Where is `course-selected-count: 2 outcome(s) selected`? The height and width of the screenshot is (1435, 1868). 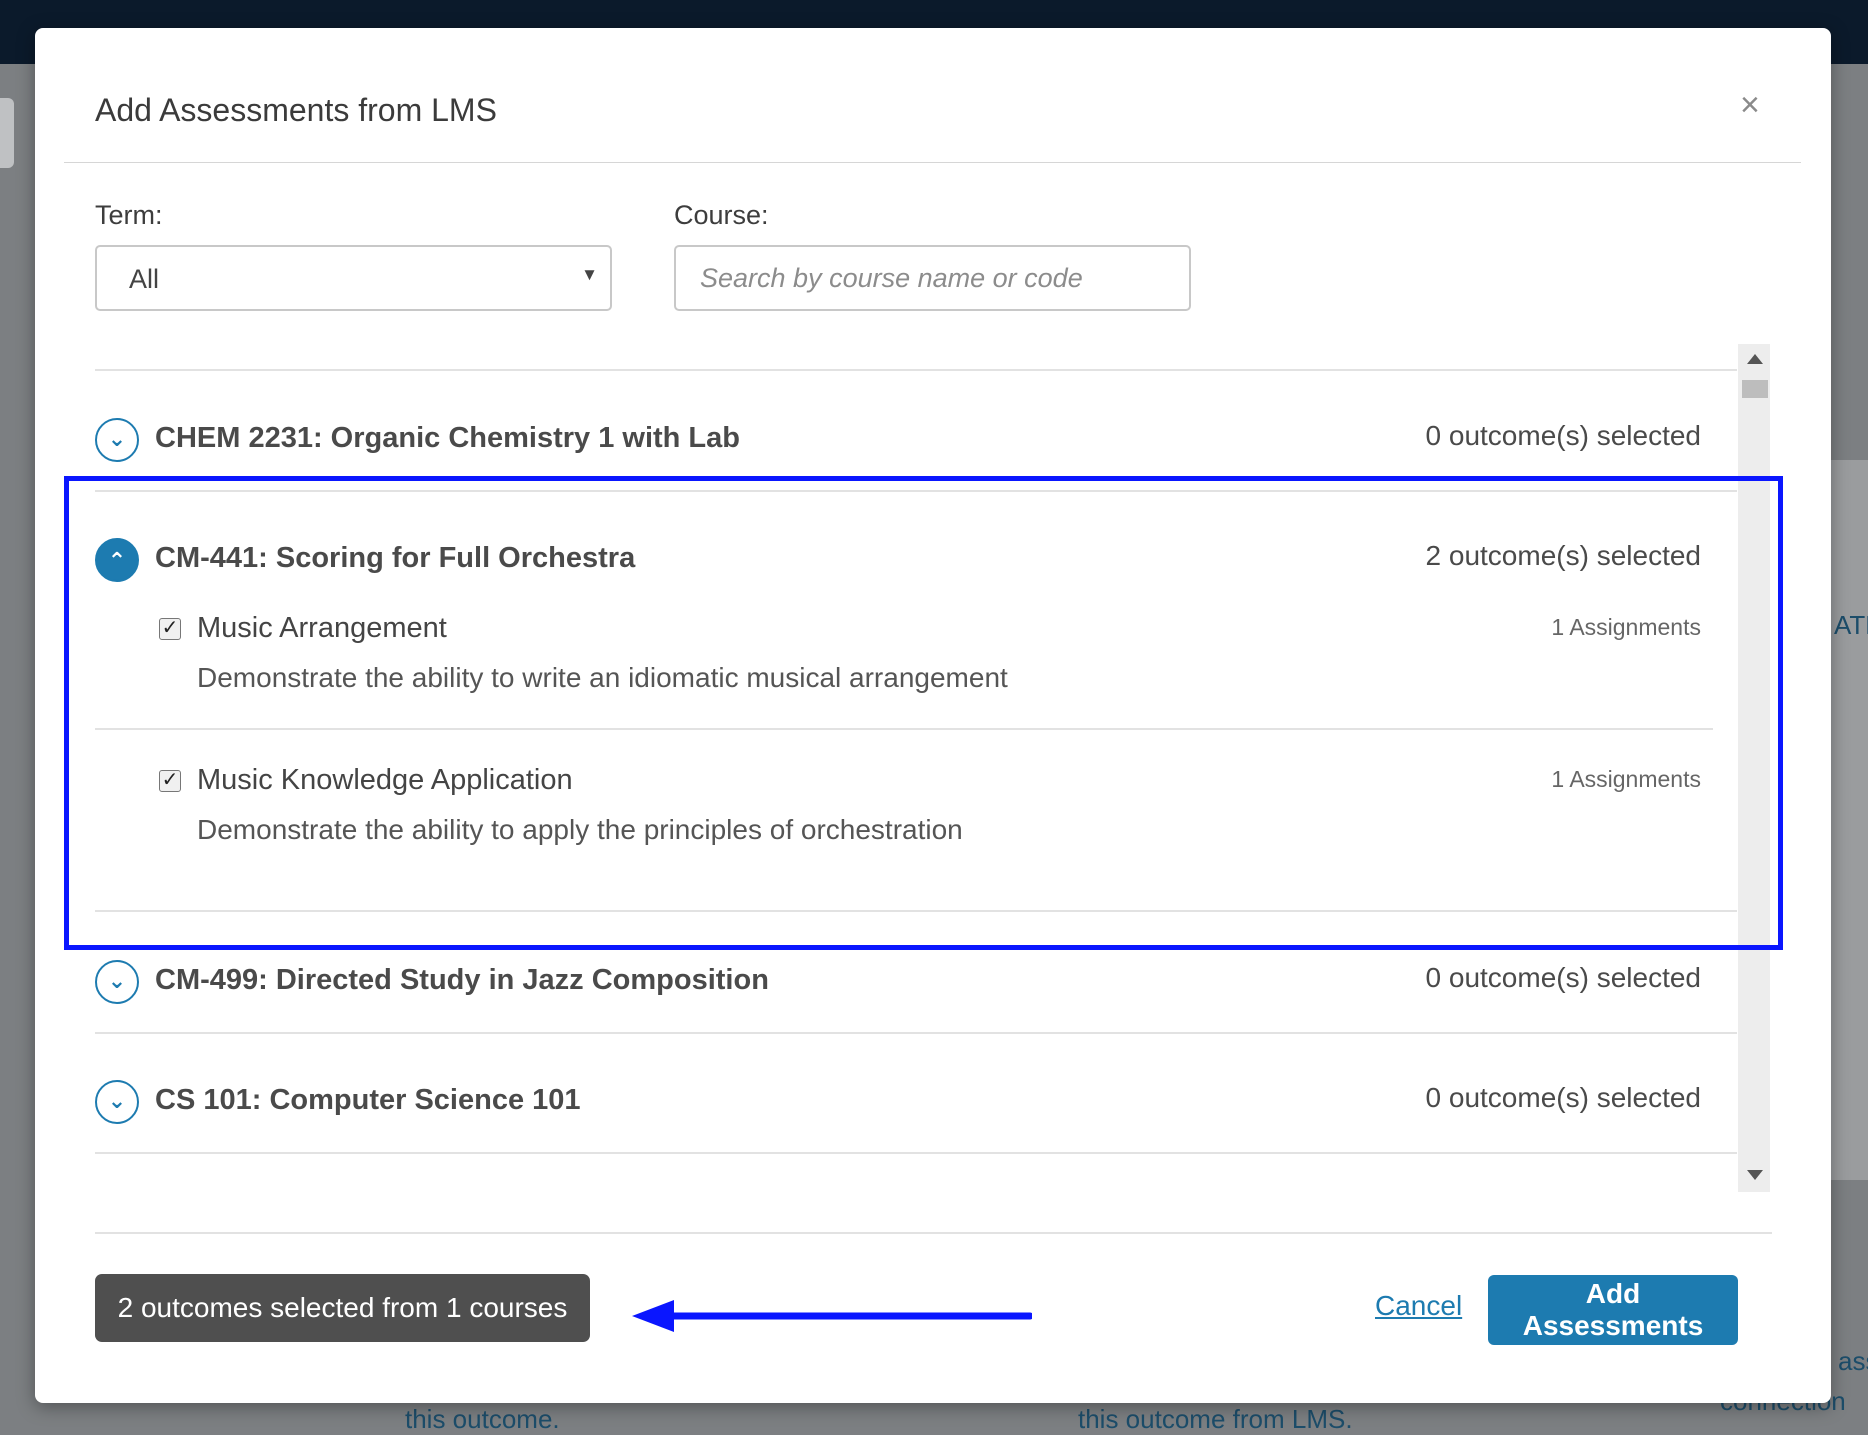
course-selected-count: 2 outcome(s) selected is located at coordinates (1563, 555).